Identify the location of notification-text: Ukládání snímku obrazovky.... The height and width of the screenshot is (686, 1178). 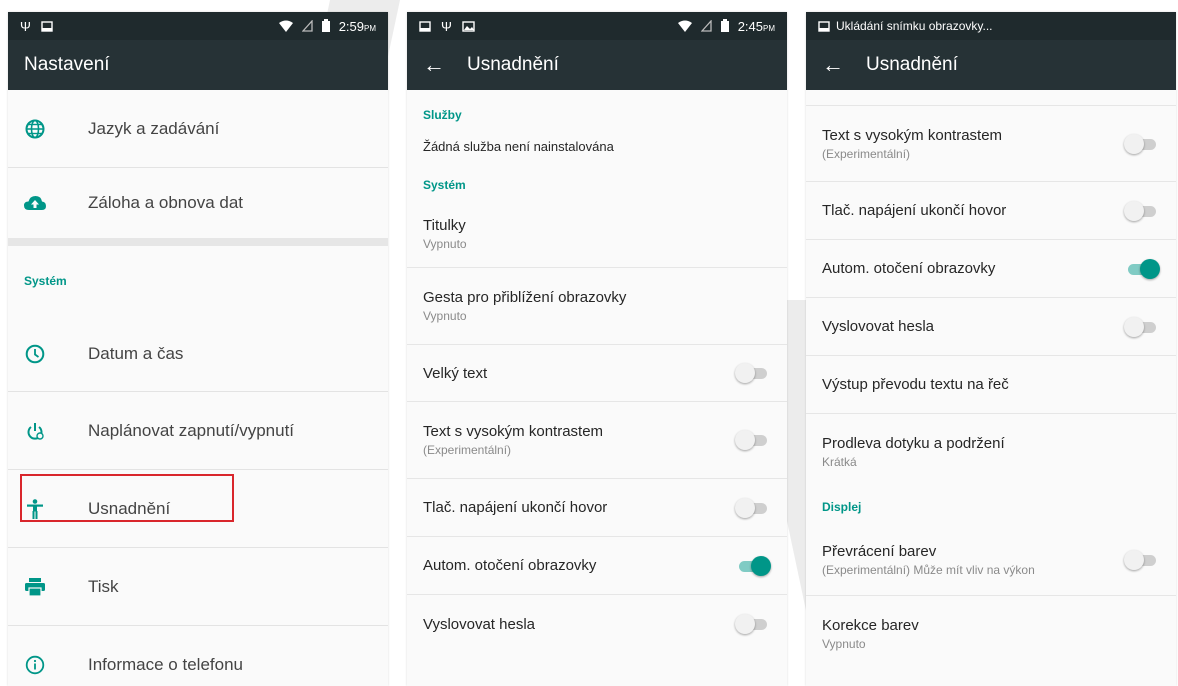
(914, 26).